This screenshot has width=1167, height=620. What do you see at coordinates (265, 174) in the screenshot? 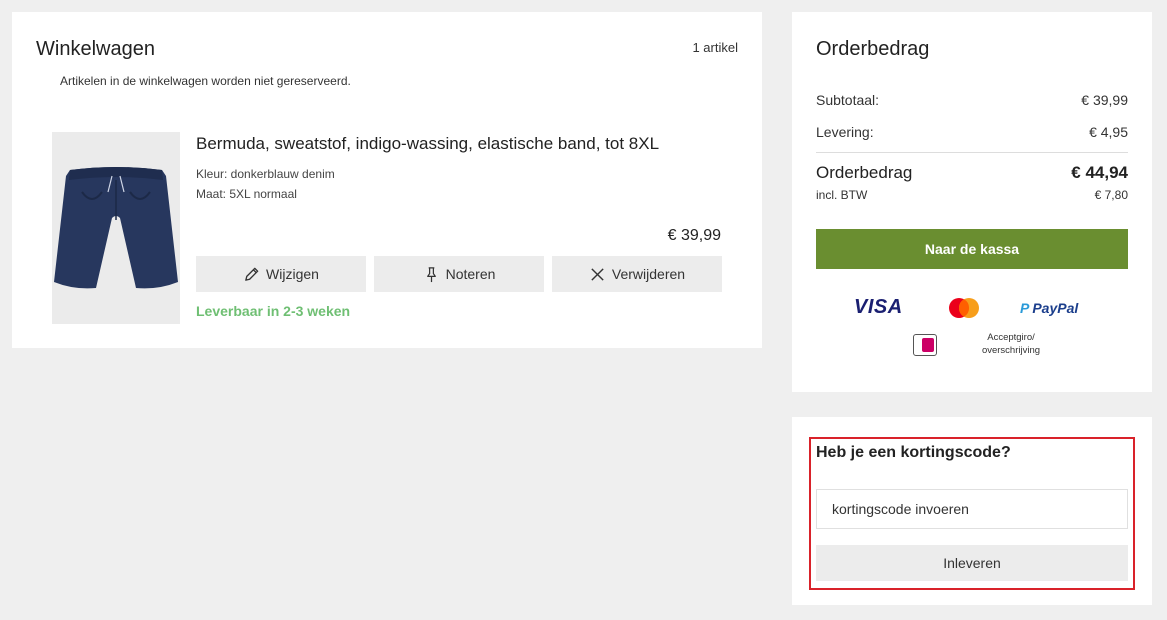
I see `product-color: Kleur: donkerblauw denim` at bounding box center [265, 174].